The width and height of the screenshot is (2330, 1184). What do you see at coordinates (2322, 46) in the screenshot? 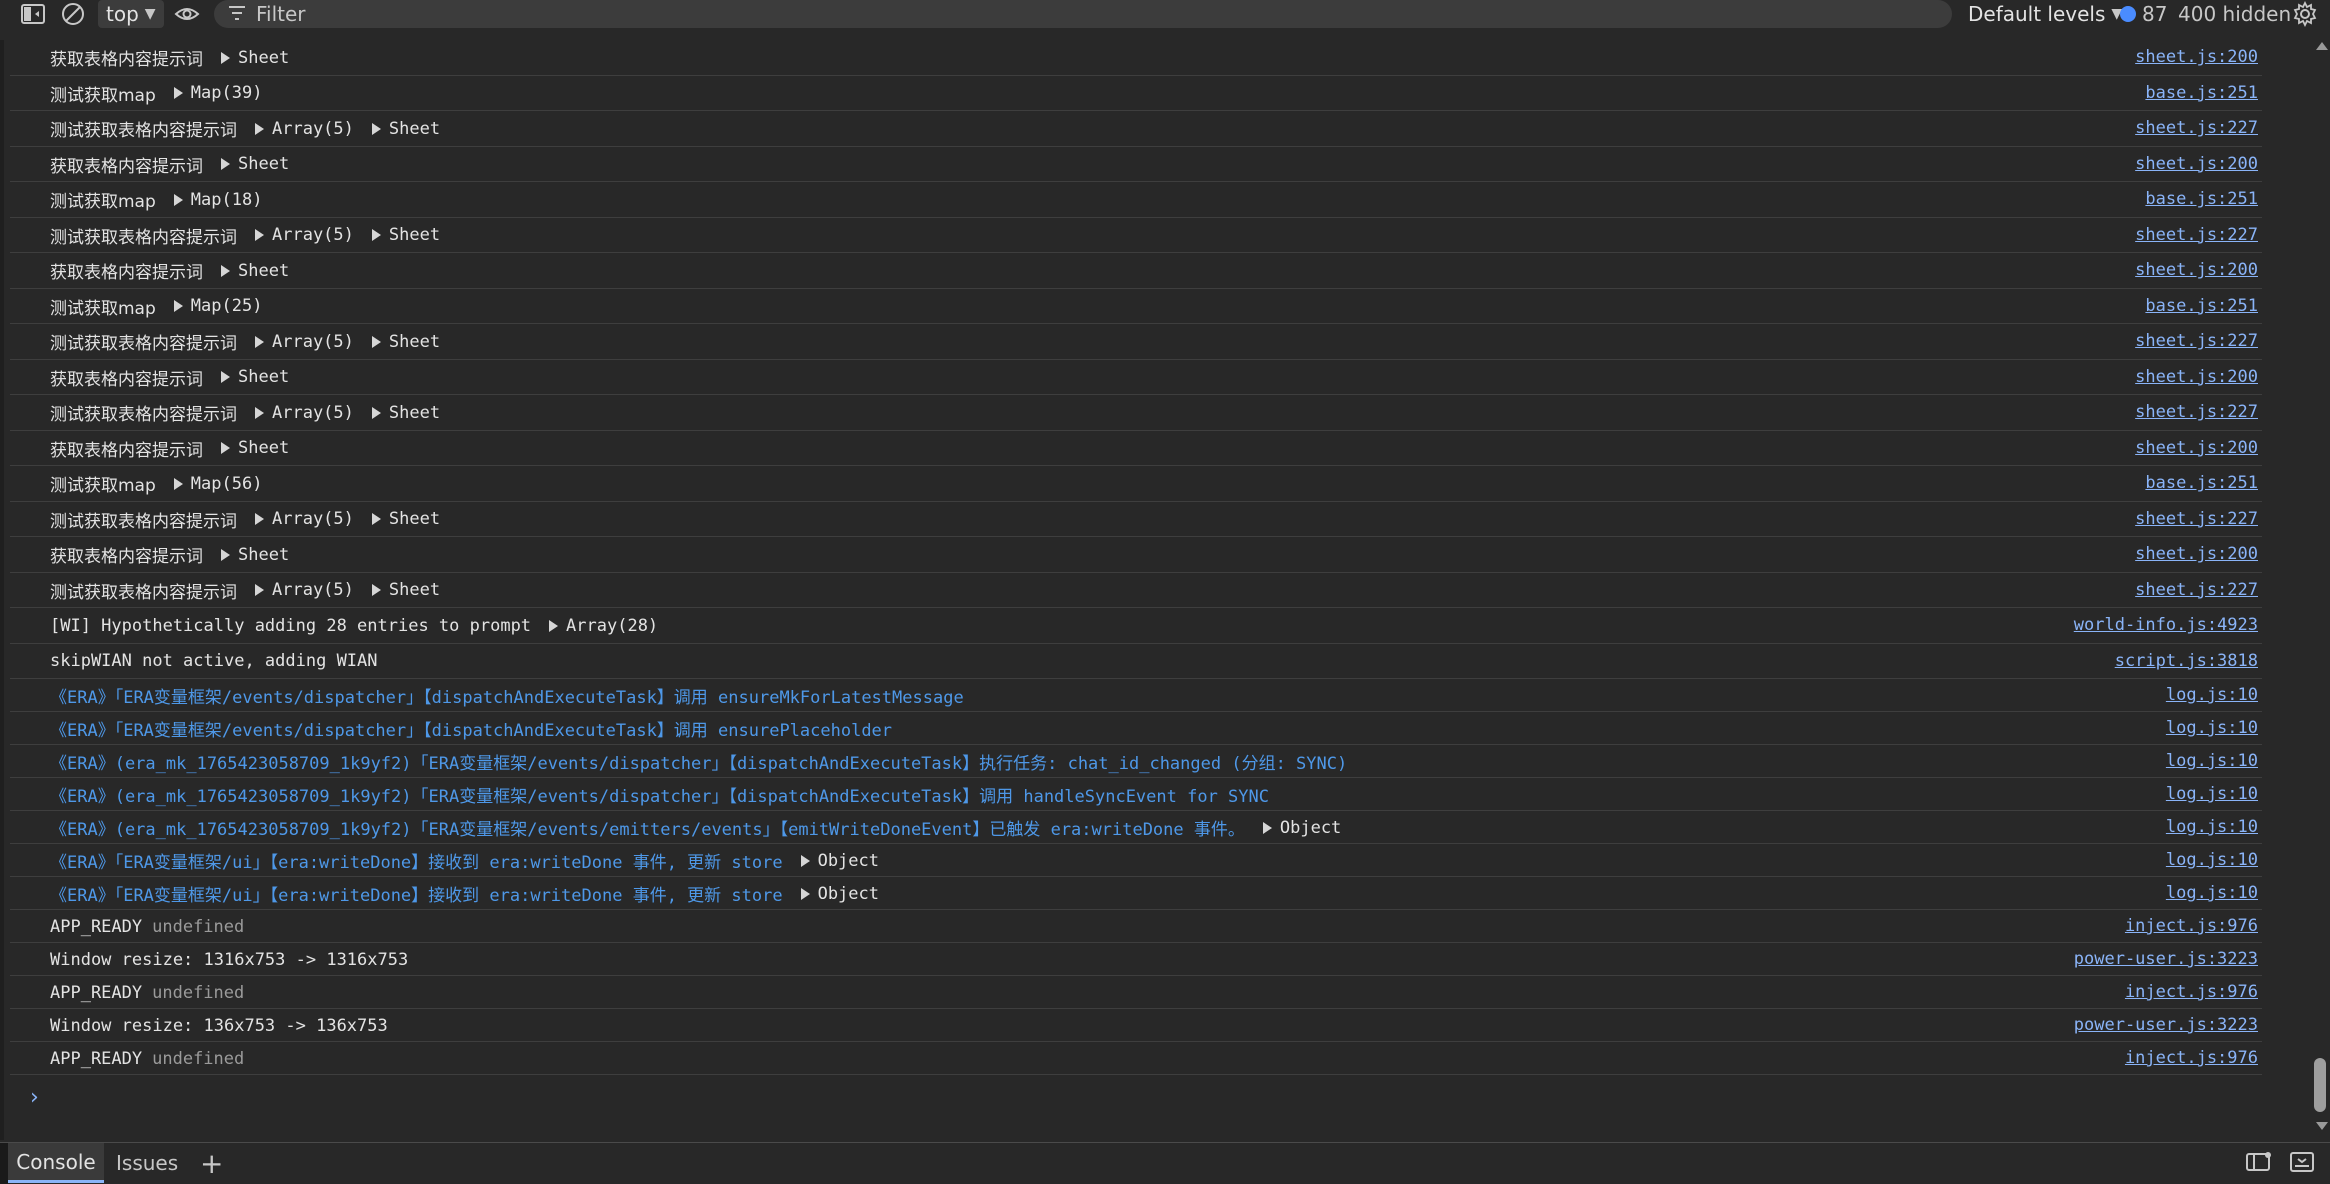
I see `scroll-up-arrow` at bounding box center [2322, 46].